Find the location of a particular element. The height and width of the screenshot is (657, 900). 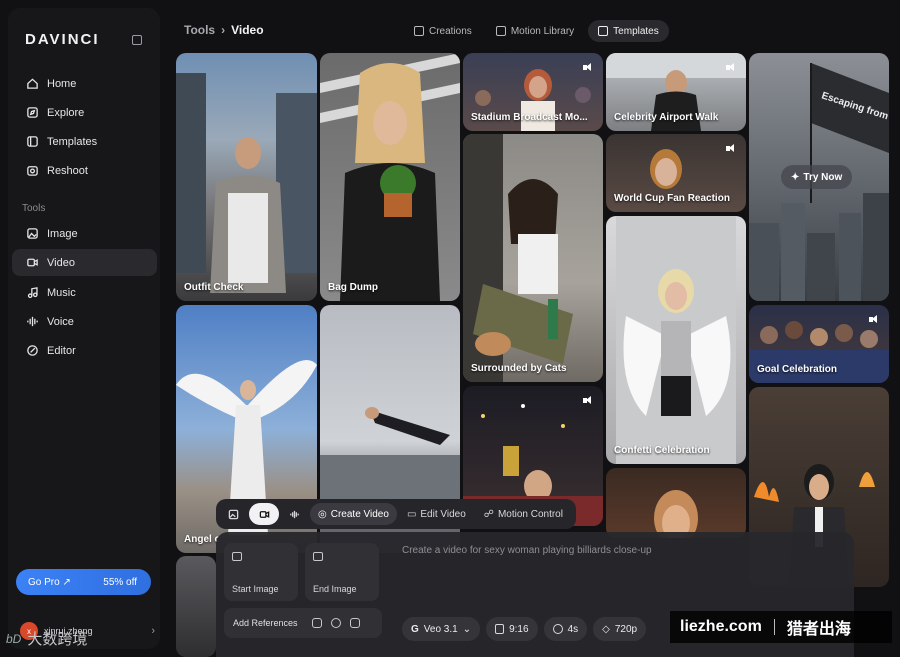

template-card-confetti-celebration: Confetti Celebration is located at coordinates (676, 340).